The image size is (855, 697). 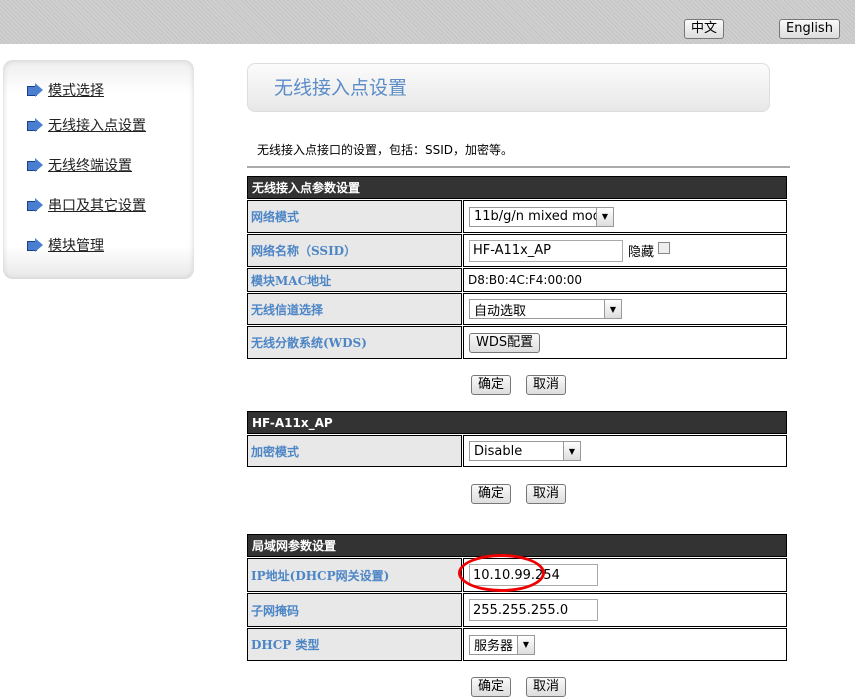 What do you see at coordinates (498, 451) in the screenshot?
I see `select-value: Disable` at bounding box center [498, 451].